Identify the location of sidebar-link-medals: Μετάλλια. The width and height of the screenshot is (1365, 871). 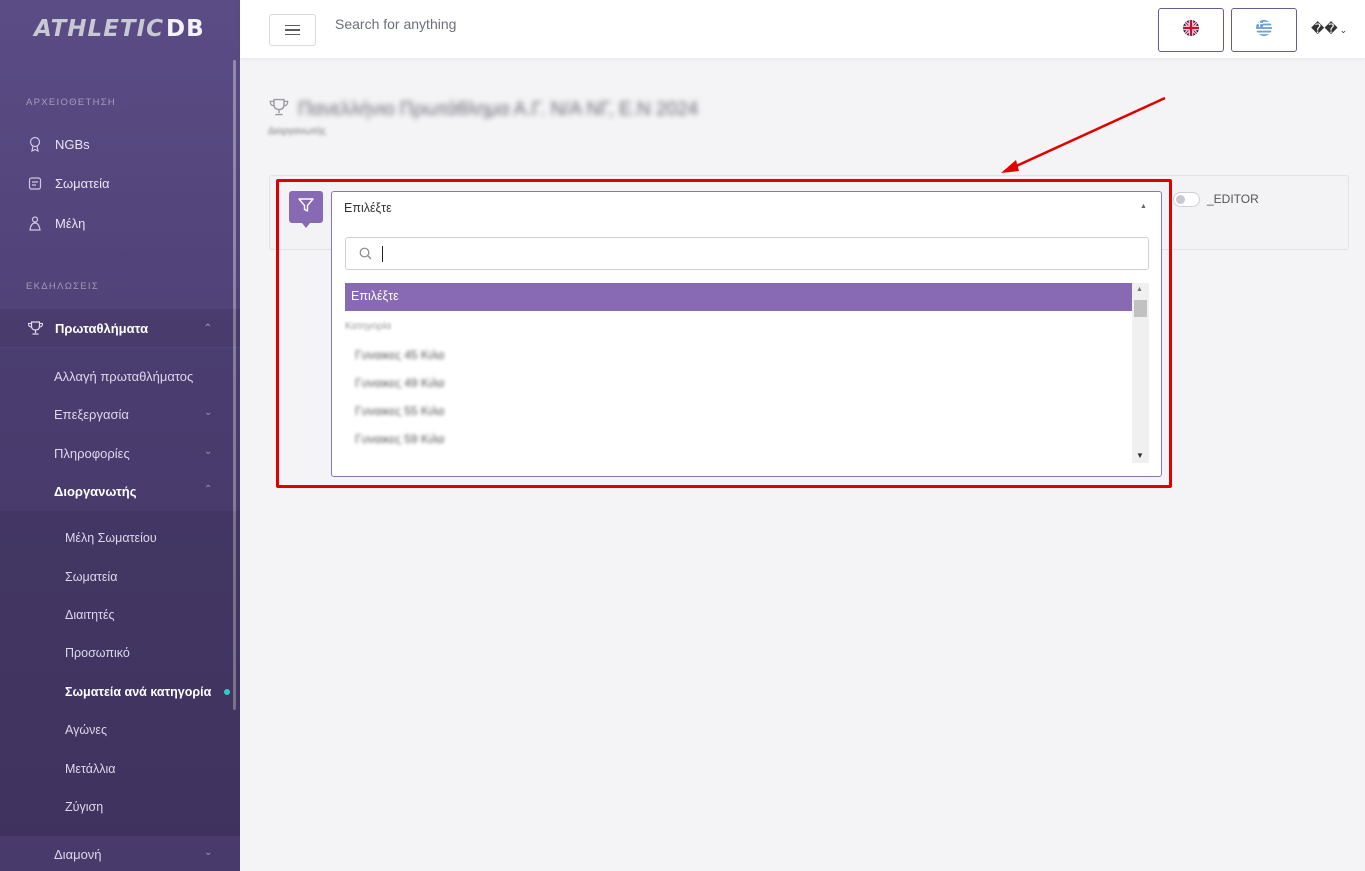
(90, 769).